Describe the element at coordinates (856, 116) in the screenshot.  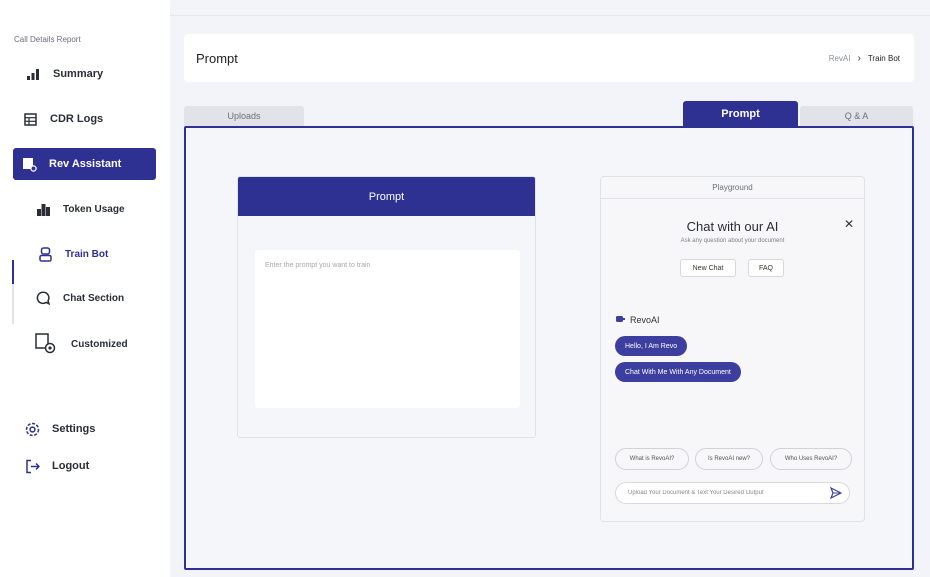
I see `tab-qa: Q & A` at that location.